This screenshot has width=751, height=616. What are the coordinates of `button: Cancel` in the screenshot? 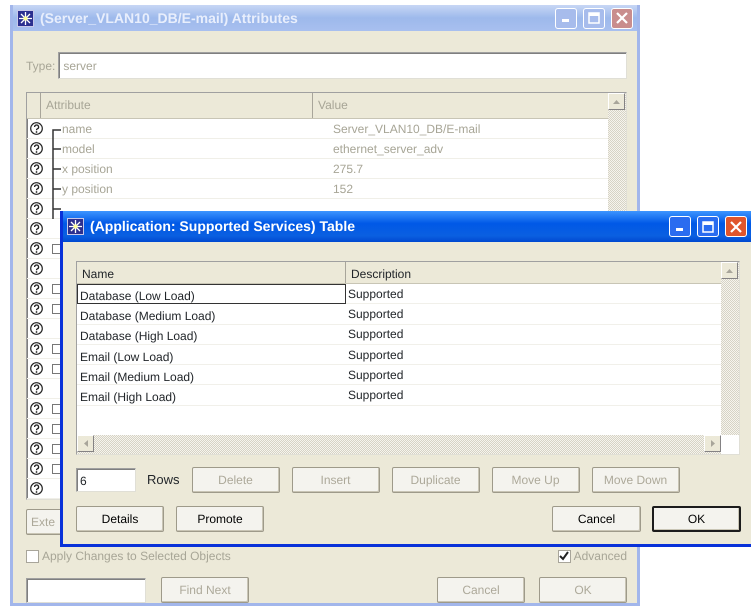 It's located at (596, 519).